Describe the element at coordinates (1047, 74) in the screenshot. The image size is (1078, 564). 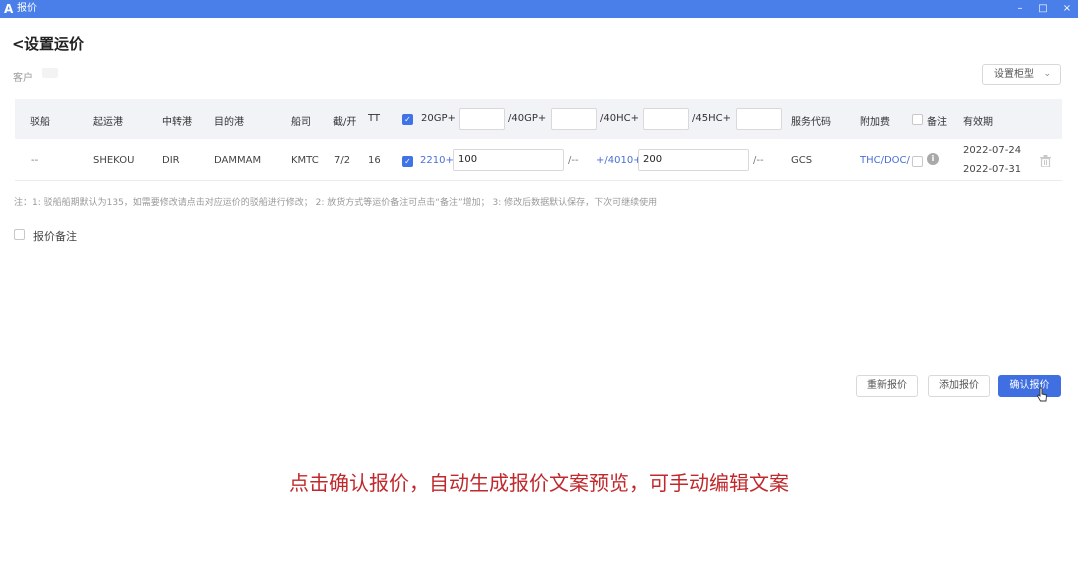
I see `chevron-down-icon: ⌄` at that location.